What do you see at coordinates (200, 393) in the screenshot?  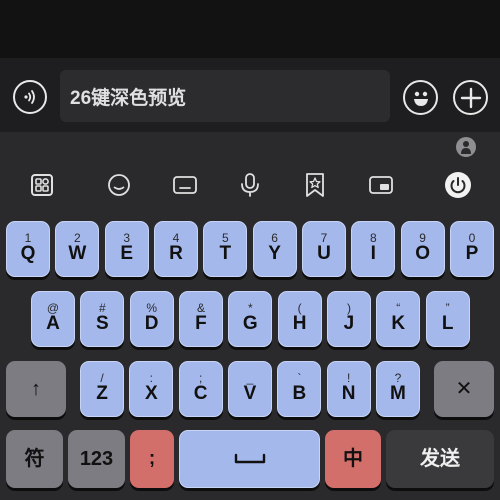 I see `key-primary-label: C` at bounding box center [200, 393].